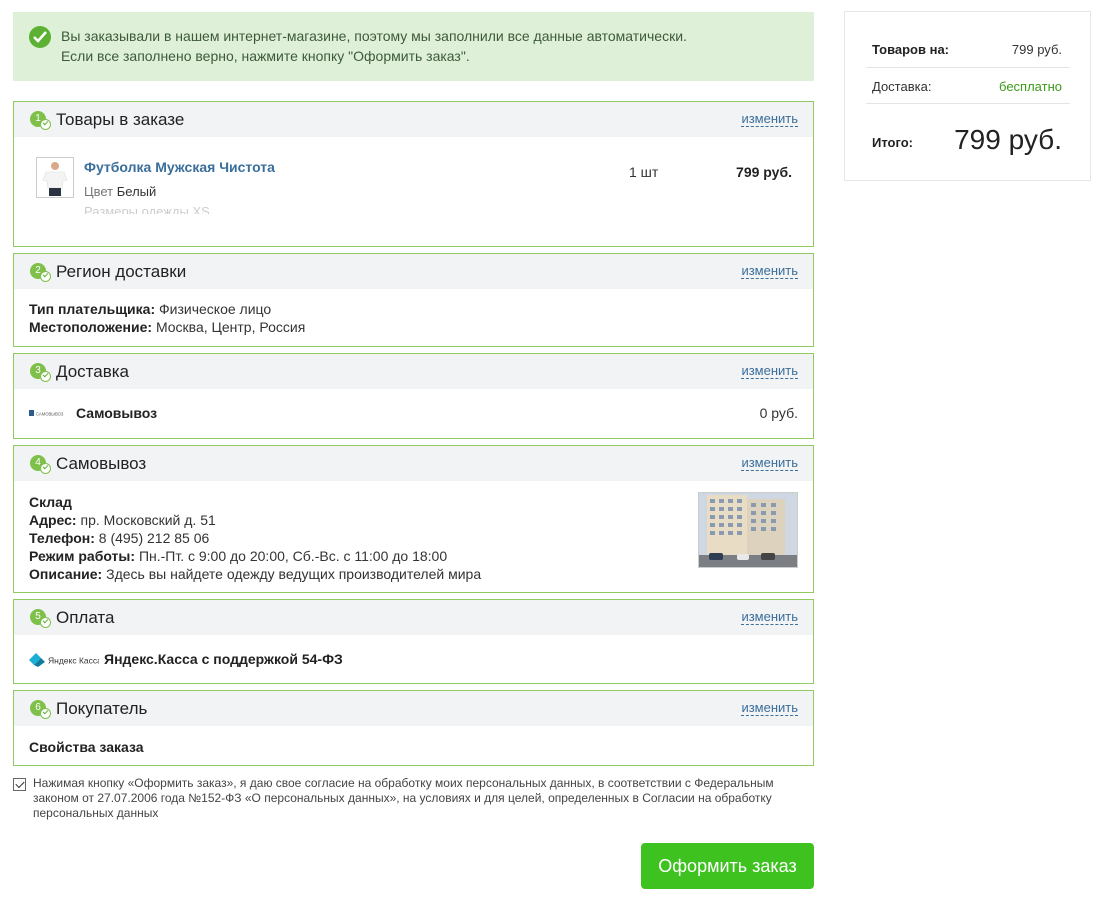  I want to click on product-color: Цвет Белый, so click(120, 191).